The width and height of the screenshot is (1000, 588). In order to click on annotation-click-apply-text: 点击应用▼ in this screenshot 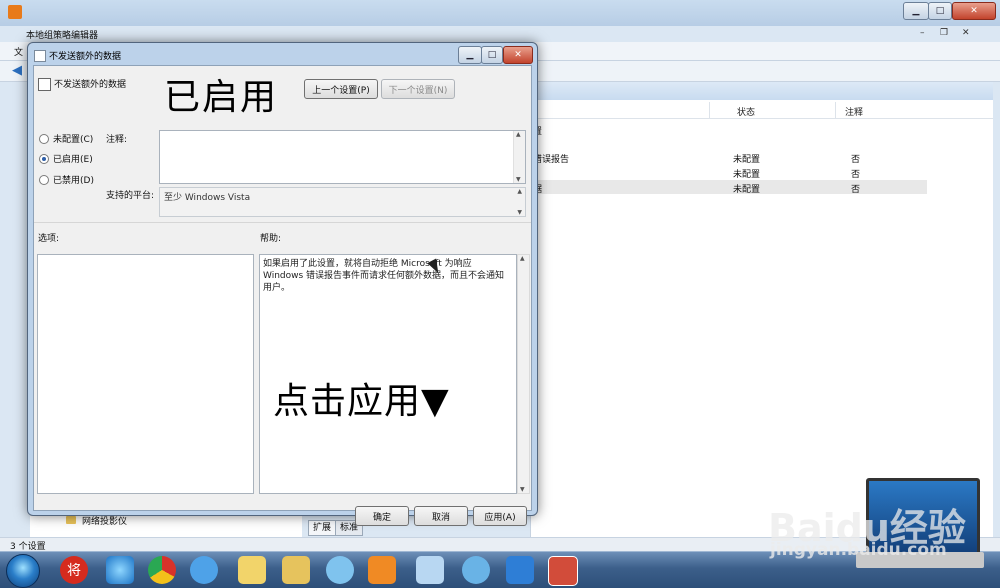, I will do `click(361, 401)`.